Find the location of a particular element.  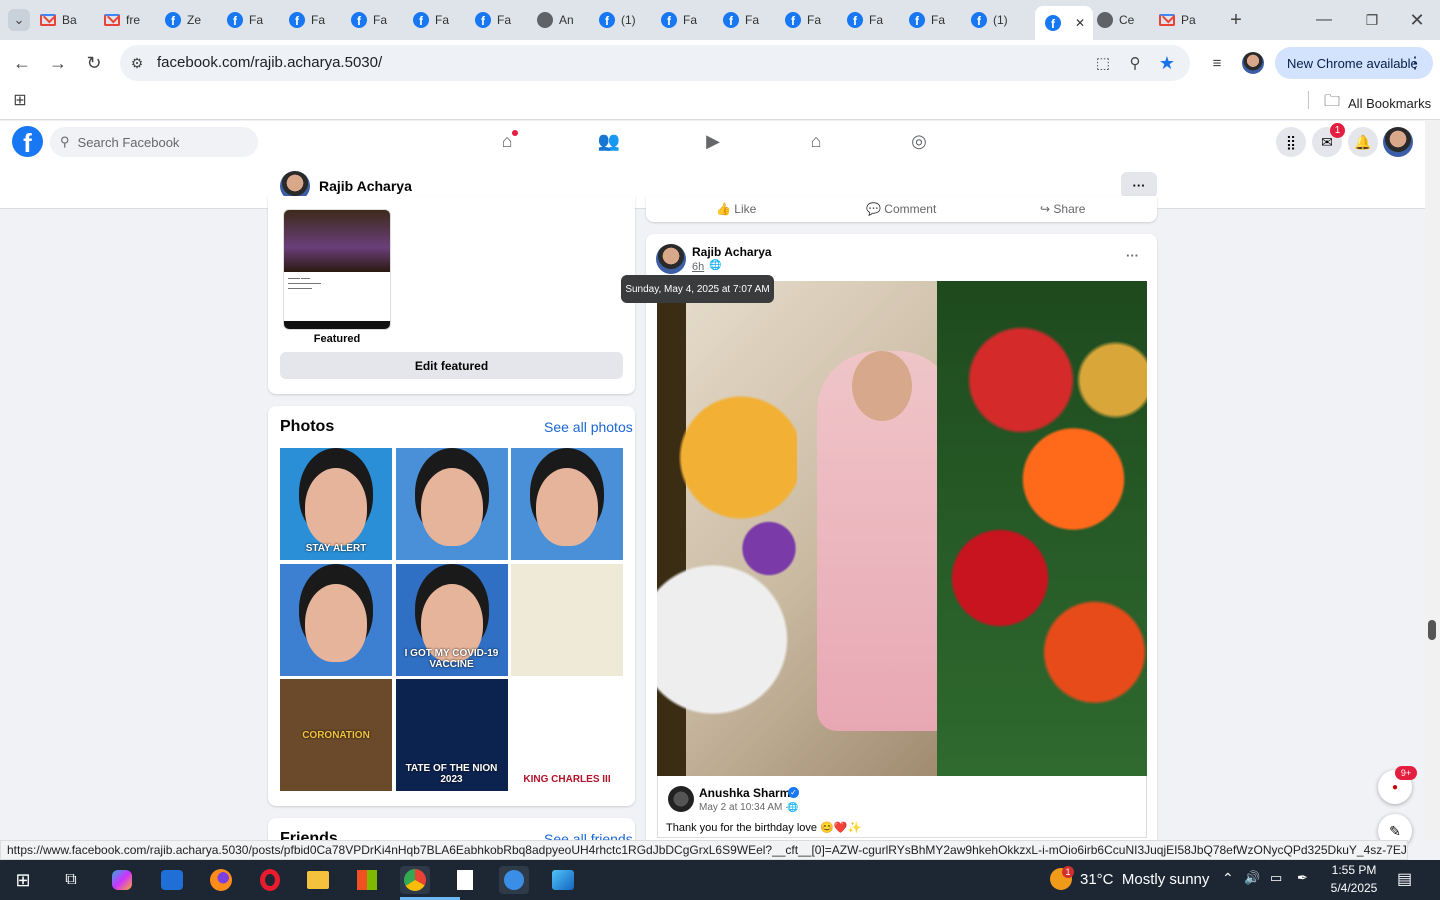

volume-icon: 🔊 is located at coordinates (1252, 878).